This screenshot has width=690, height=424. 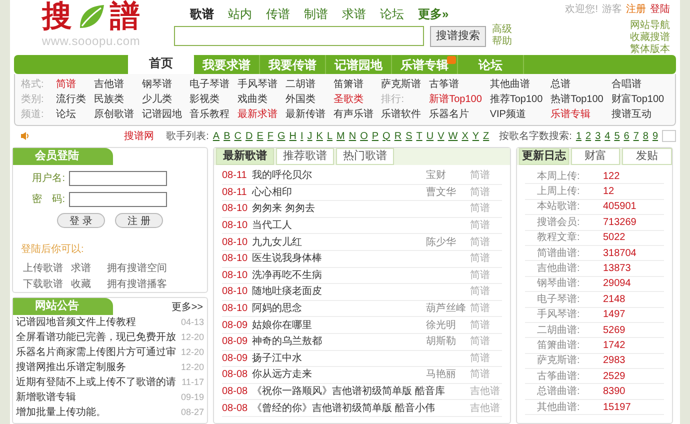 What do you see at coordinates (139, 220) in the screenshot?
I see `register-button: 注 册` at bounding box center [139, 220].